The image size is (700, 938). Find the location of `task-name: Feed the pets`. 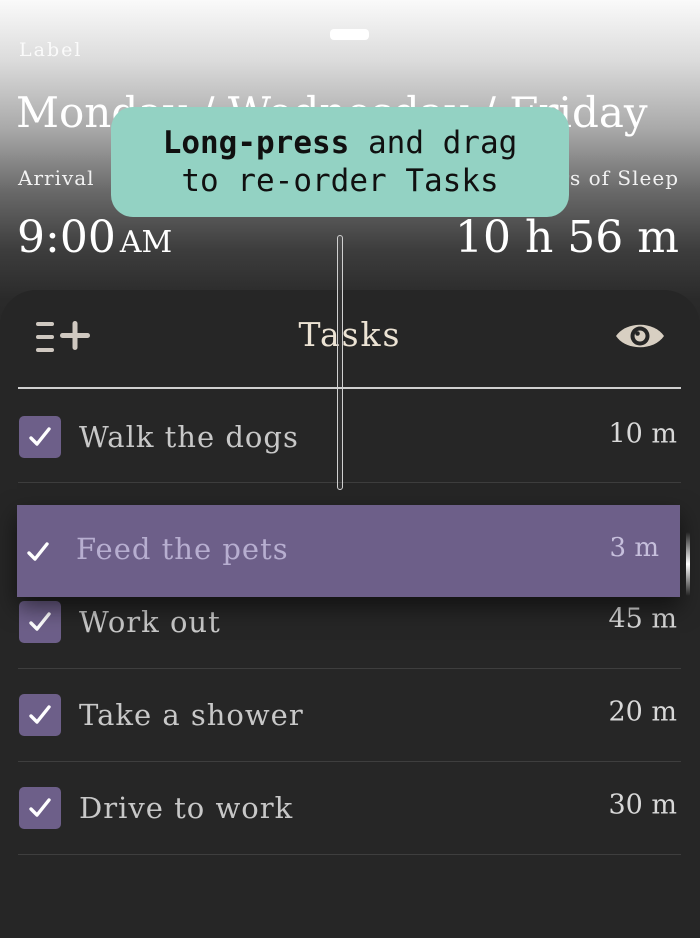

task-name: Feed the pets is located at coordinates (182, 549).